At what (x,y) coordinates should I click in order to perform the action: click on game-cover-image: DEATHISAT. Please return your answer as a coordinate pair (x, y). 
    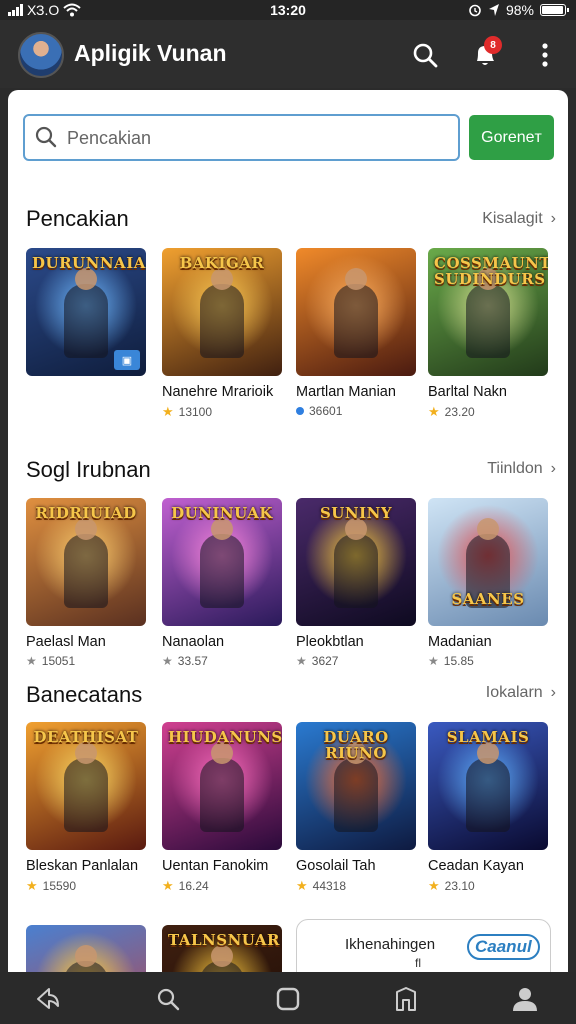
    Looking at the image, I should click on (86, 786).